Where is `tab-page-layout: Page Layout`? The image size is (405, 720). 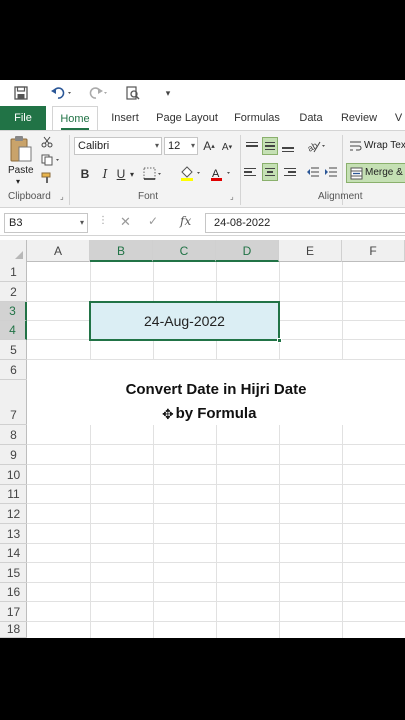
tab-page-layout: Page Layout is located at coordinates (187, 118).